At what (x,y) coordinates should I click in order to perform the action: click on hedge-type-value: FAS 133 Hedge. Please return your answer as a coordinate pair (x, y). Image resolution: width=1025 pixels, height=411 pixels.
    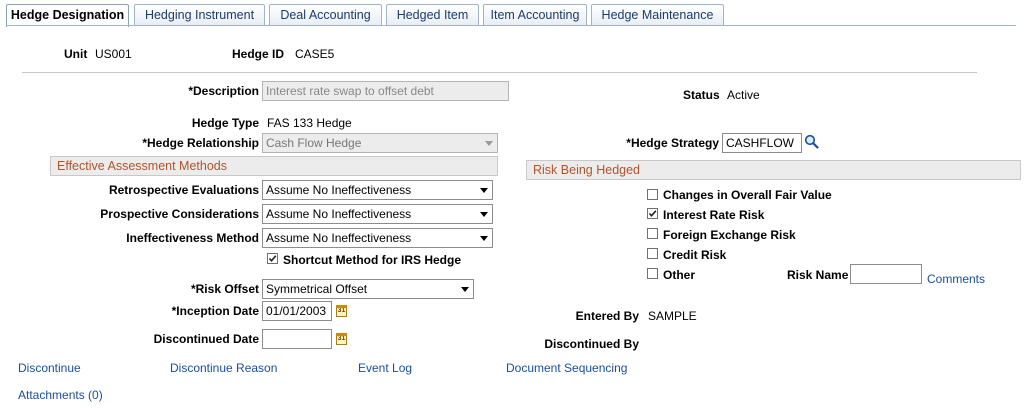
    Looking at the image, I should click on (309, 123).